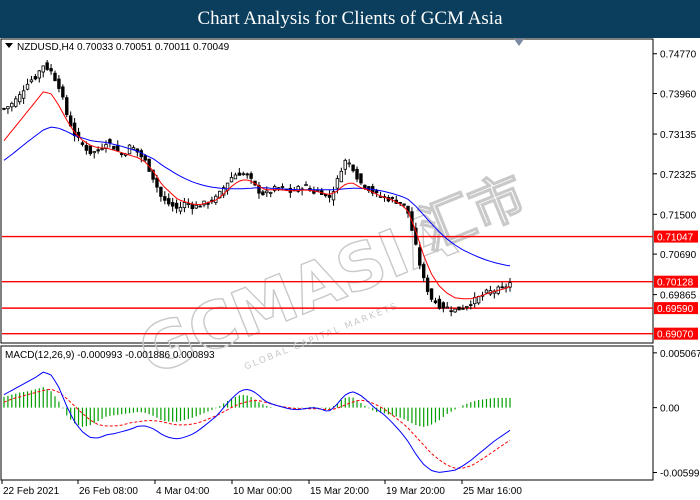 The image size is (700, 500). What do you see at coordinates (678, 296) in the screenshot?
I see `price-tick-label: 0.69865` at bounding box center [678, 296].